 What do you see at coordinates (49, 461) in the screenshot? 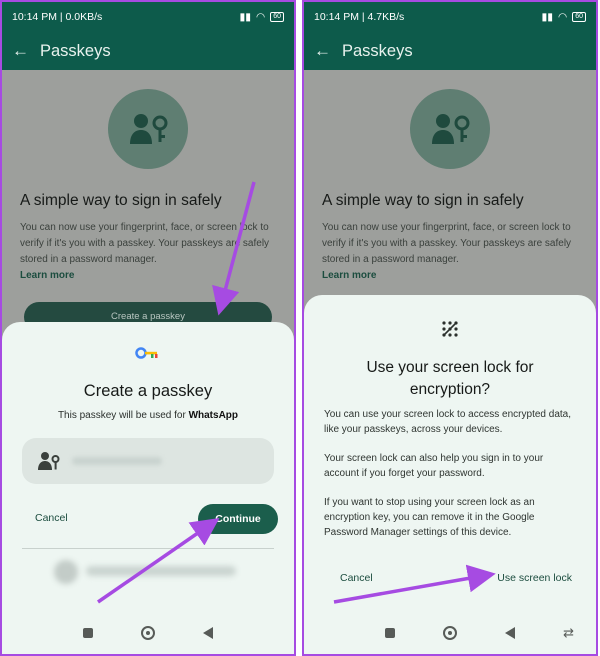
I see `person-key-icon` at bounding box center [49, 461].